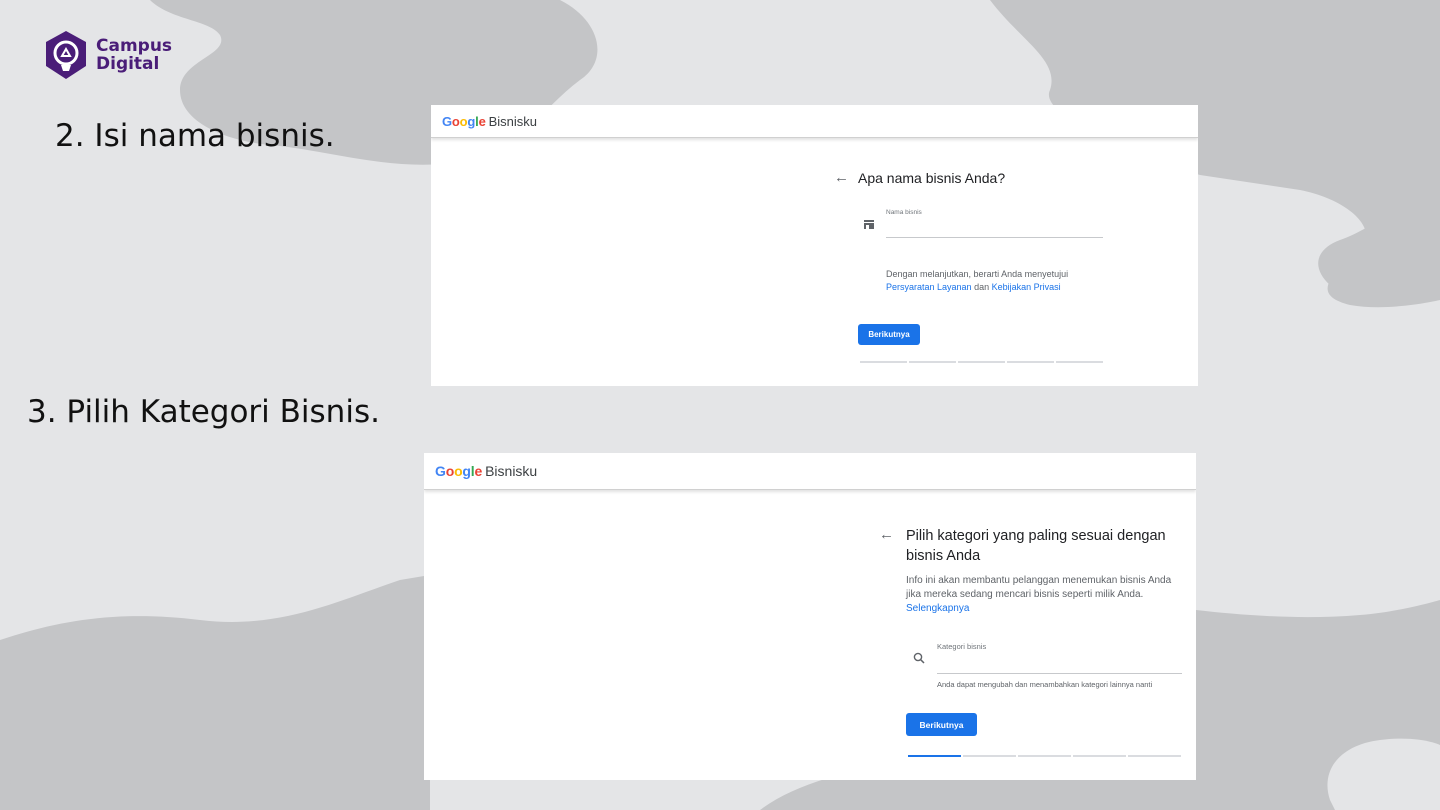  I want to click on learn-more-link: Selengkapnya, so click(1048, 609).